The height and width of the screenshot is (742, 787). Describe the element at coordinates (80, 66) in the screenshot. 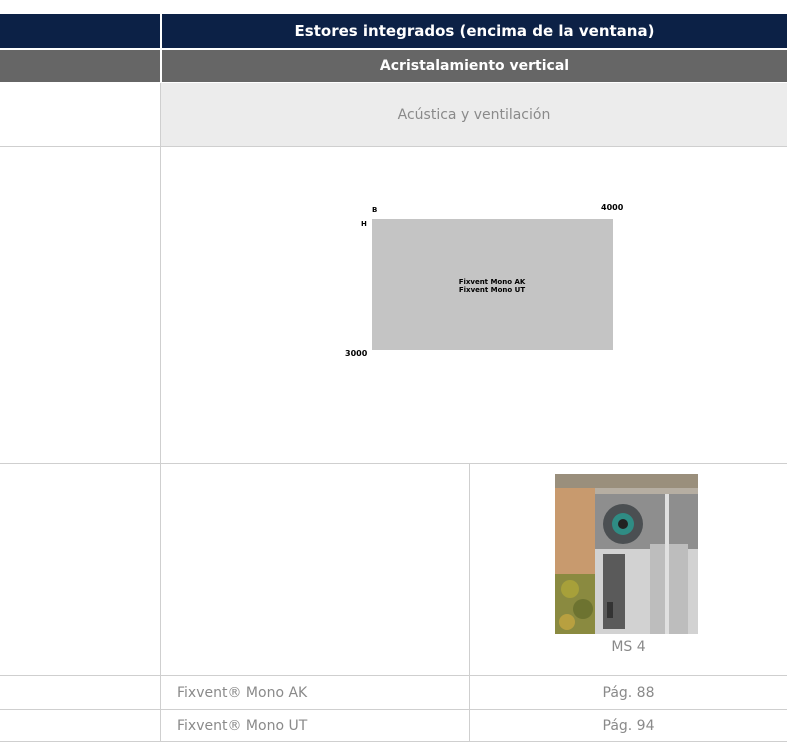

I see `subheader-left-cell` at that location.